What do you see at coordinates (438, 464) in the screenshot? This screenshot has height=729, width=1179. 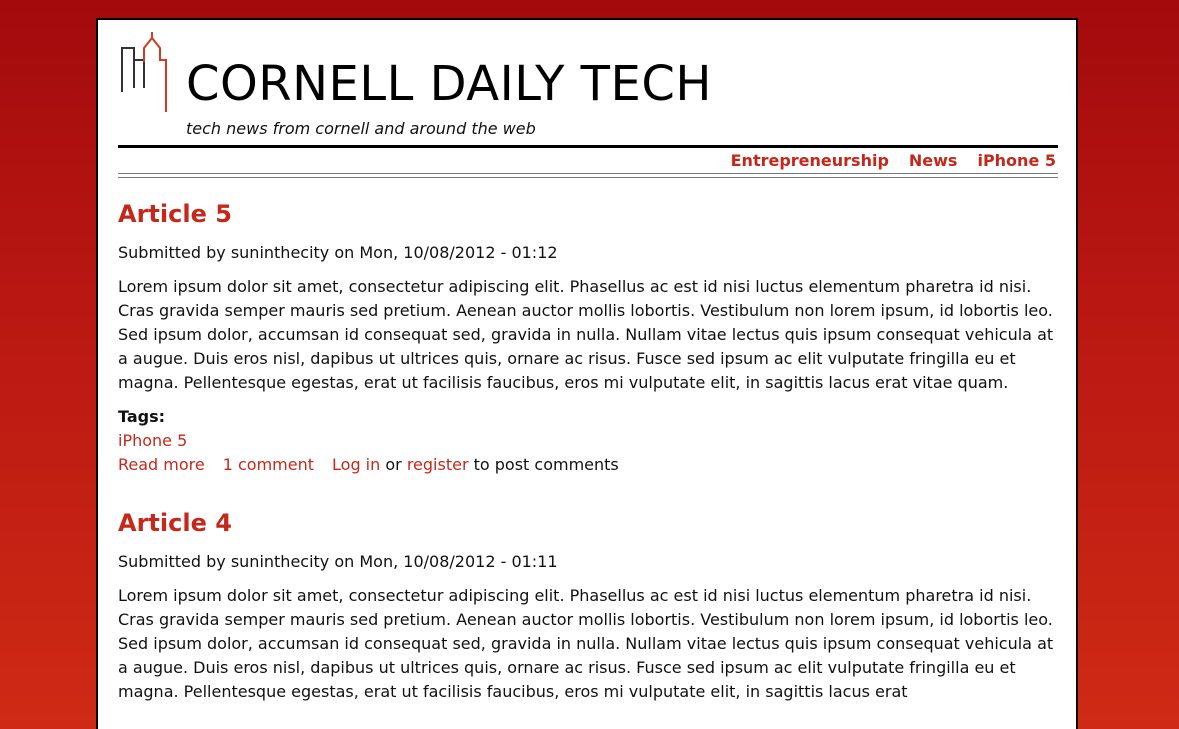 I see `register-link: register` at bounding box center [438, 464].